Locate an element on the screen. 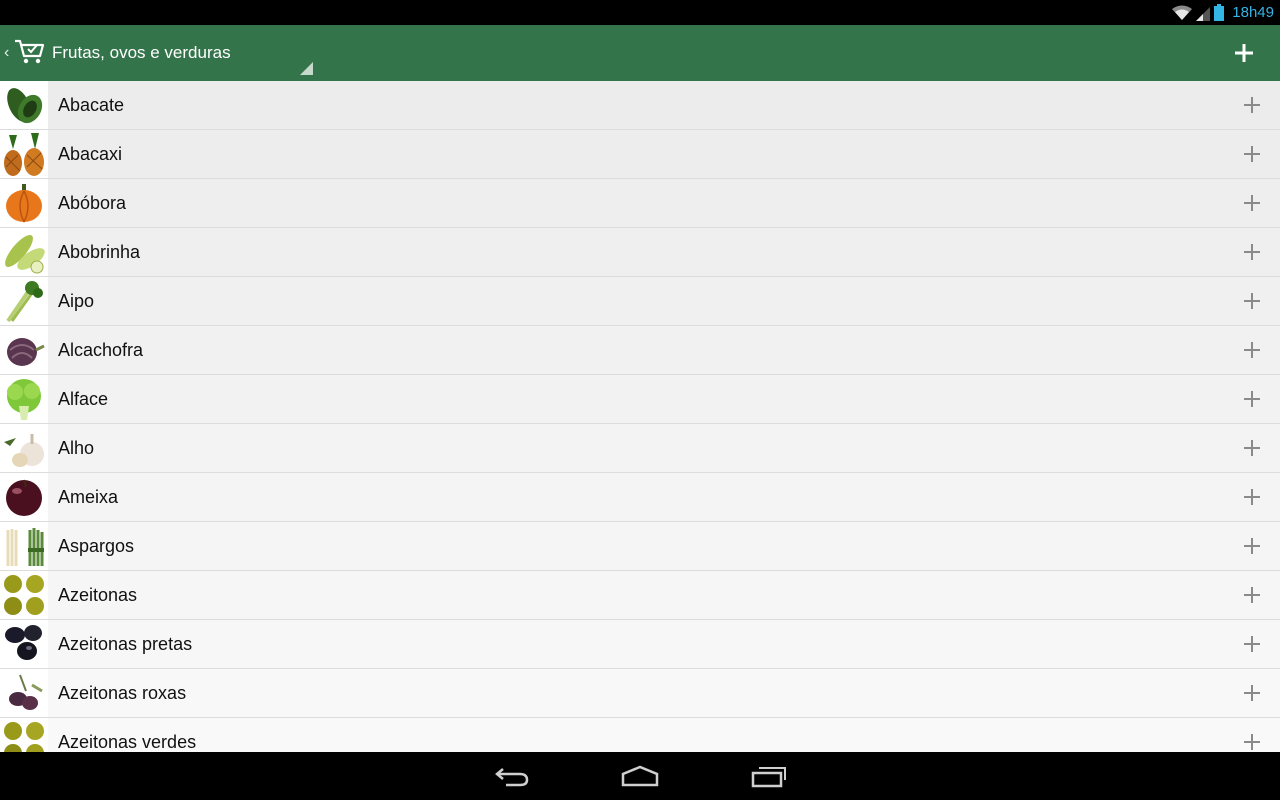 This screenshot has height=800, width=1280. recent-apps-icon is located at coordinates (768, 777).